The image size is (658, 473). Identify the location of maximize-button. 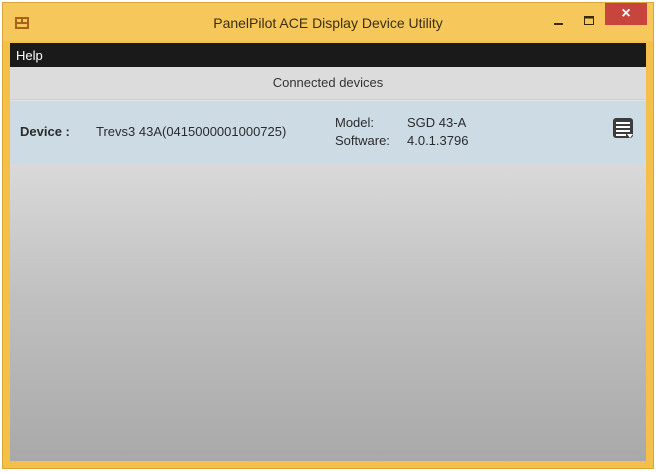
(589, 22).